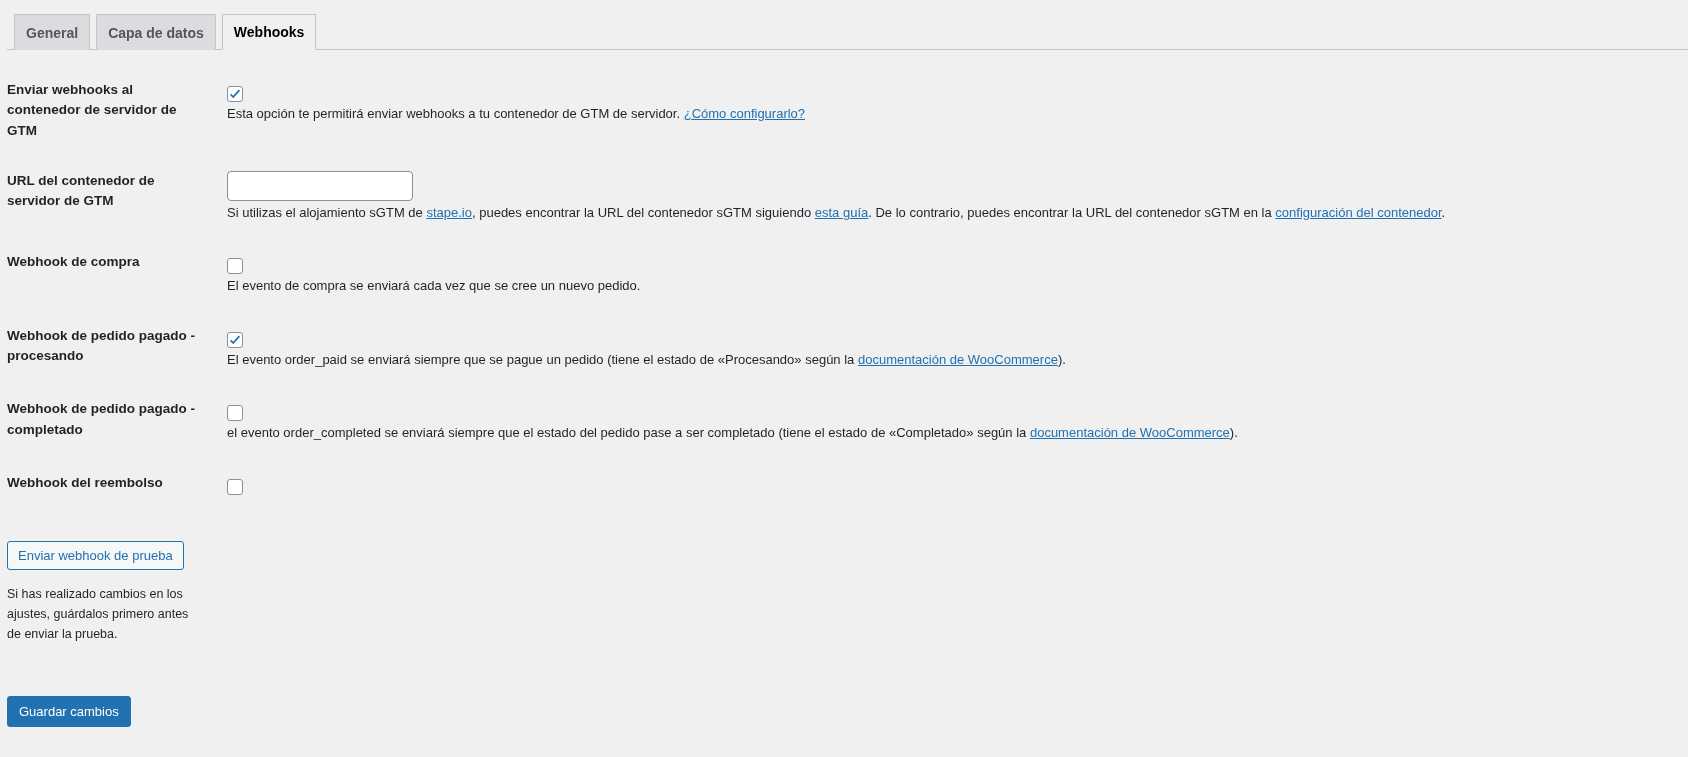 This screenshot has width=1688, height=757. Describe the element at coordinates (101, 419) in the screenshot. I see `setting-label: Webhook de pedido pagado - completado` at that location.